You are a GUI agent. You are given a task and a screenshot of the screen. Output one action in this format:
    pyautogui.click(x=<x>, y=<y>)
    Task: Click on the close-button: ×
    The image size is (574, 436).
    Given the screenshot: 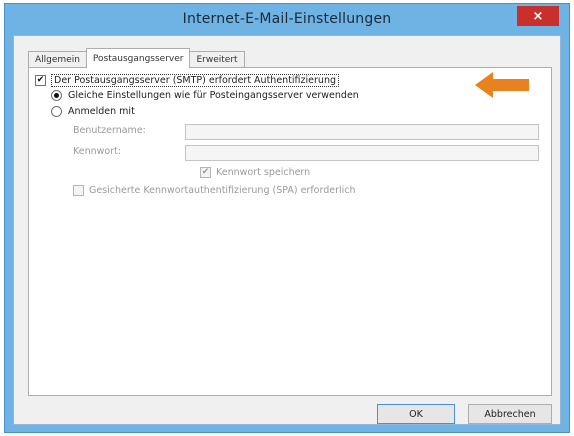 What is the action you would take?
    pyautogui.click(x=538, y=16)
    